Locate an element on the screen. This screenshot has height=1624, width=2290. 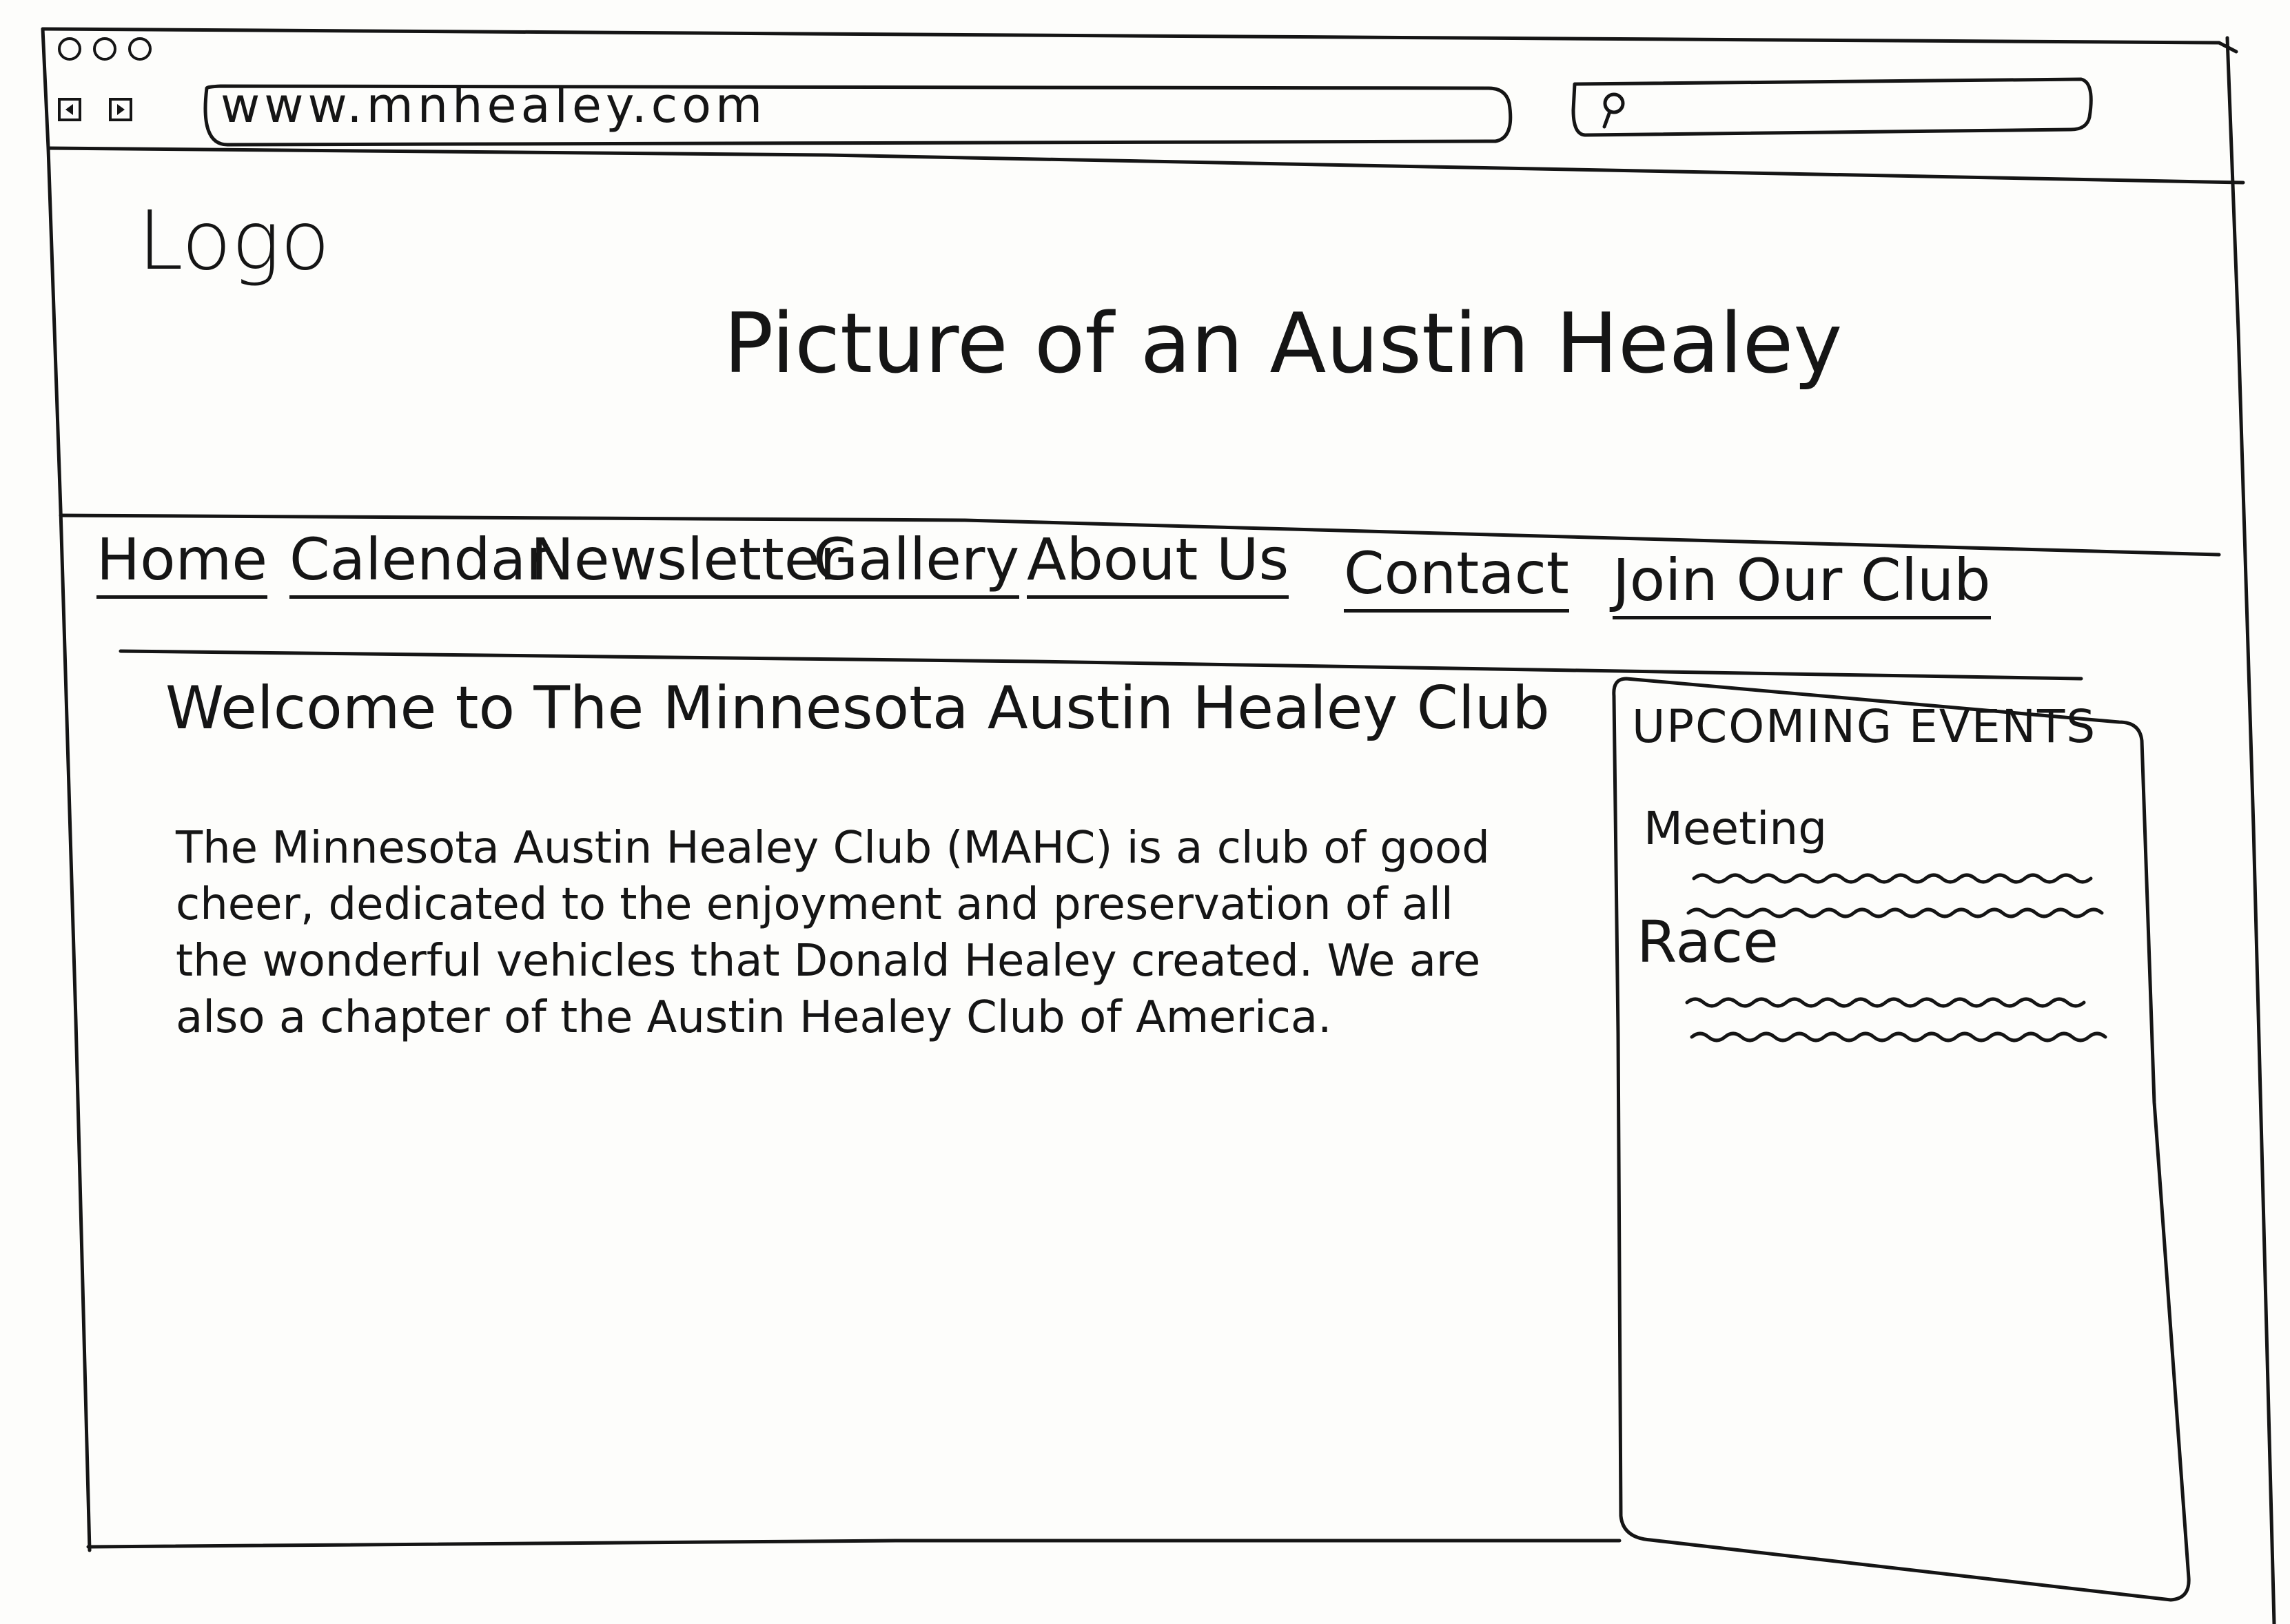
logo: Logo is located at coordinates (234, 241).